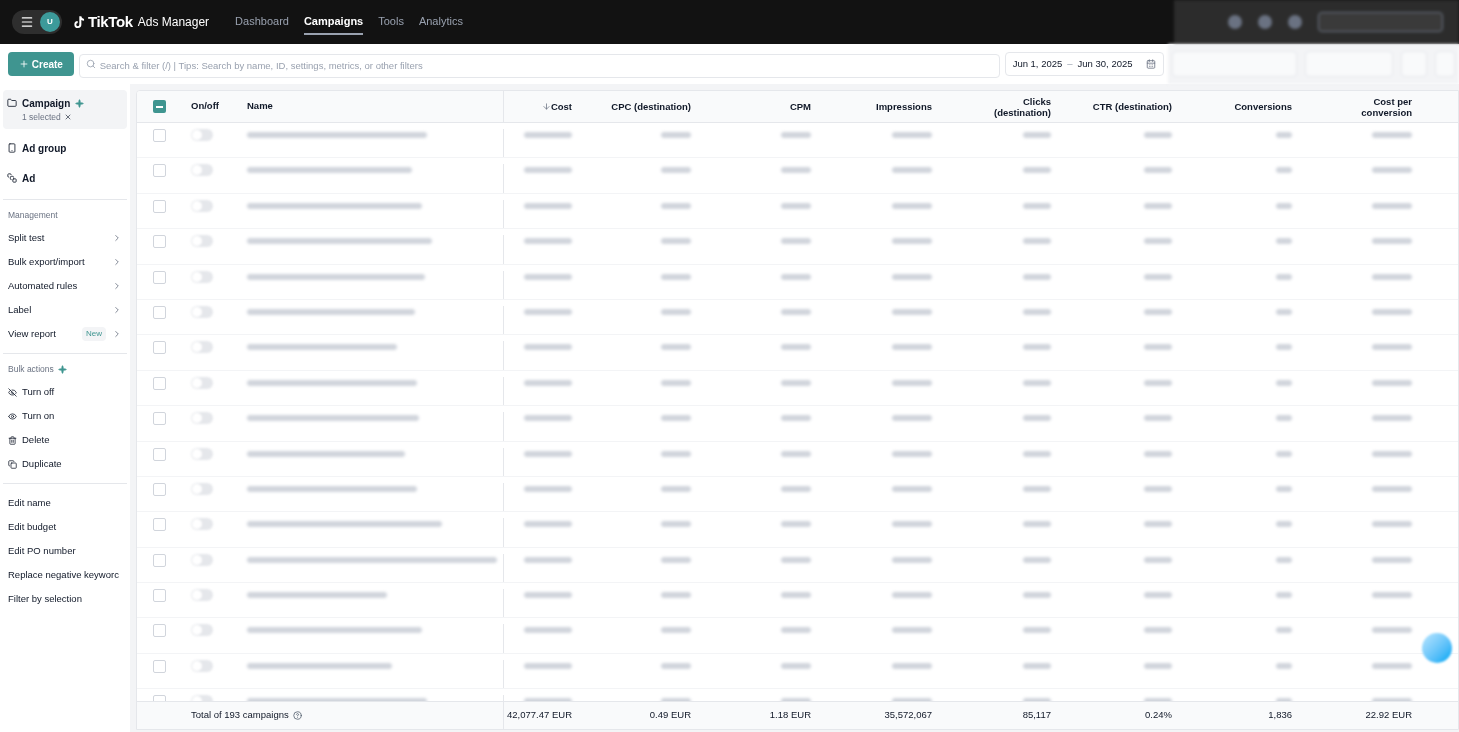 The height and width of the screenshot is (732, 1459). What do you see at coordinates (391, 22) in the screenshot?
I see `nav-tab: Tools` at bounding box center [391, 22].